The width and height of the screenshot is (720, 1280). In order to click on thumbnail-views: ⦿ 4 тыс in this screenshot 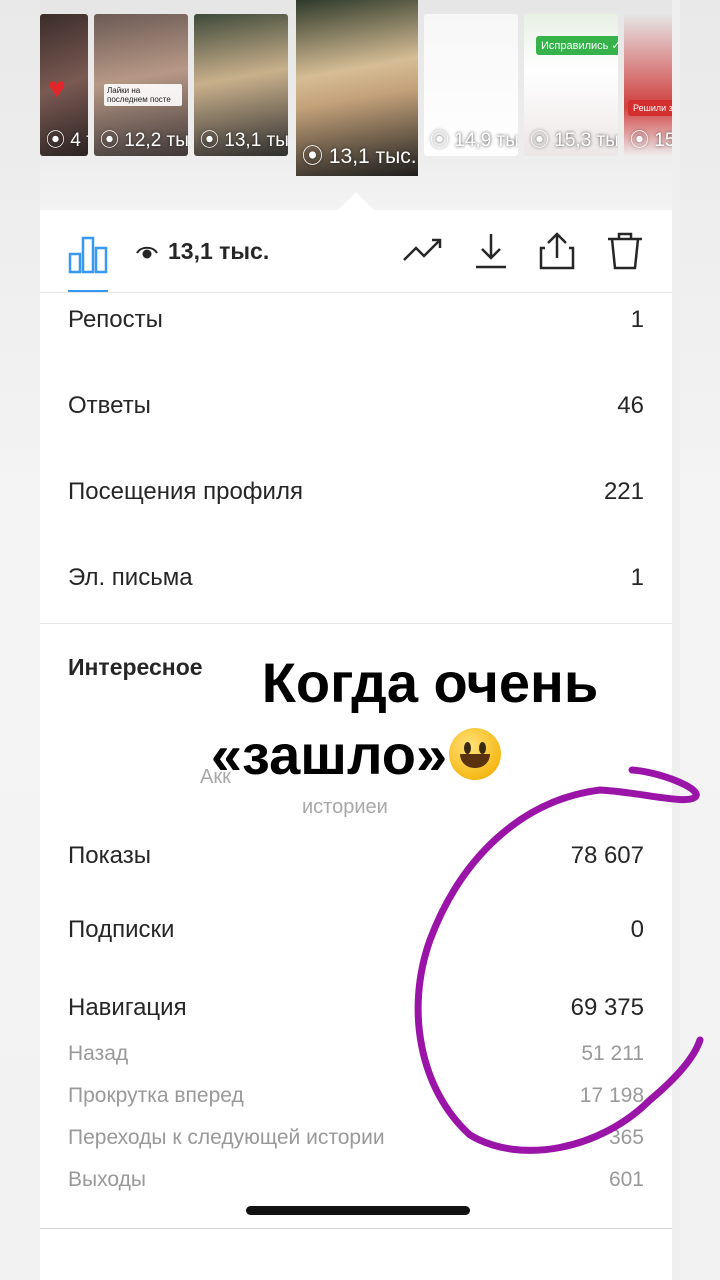, I will do `click(67, 140)`.